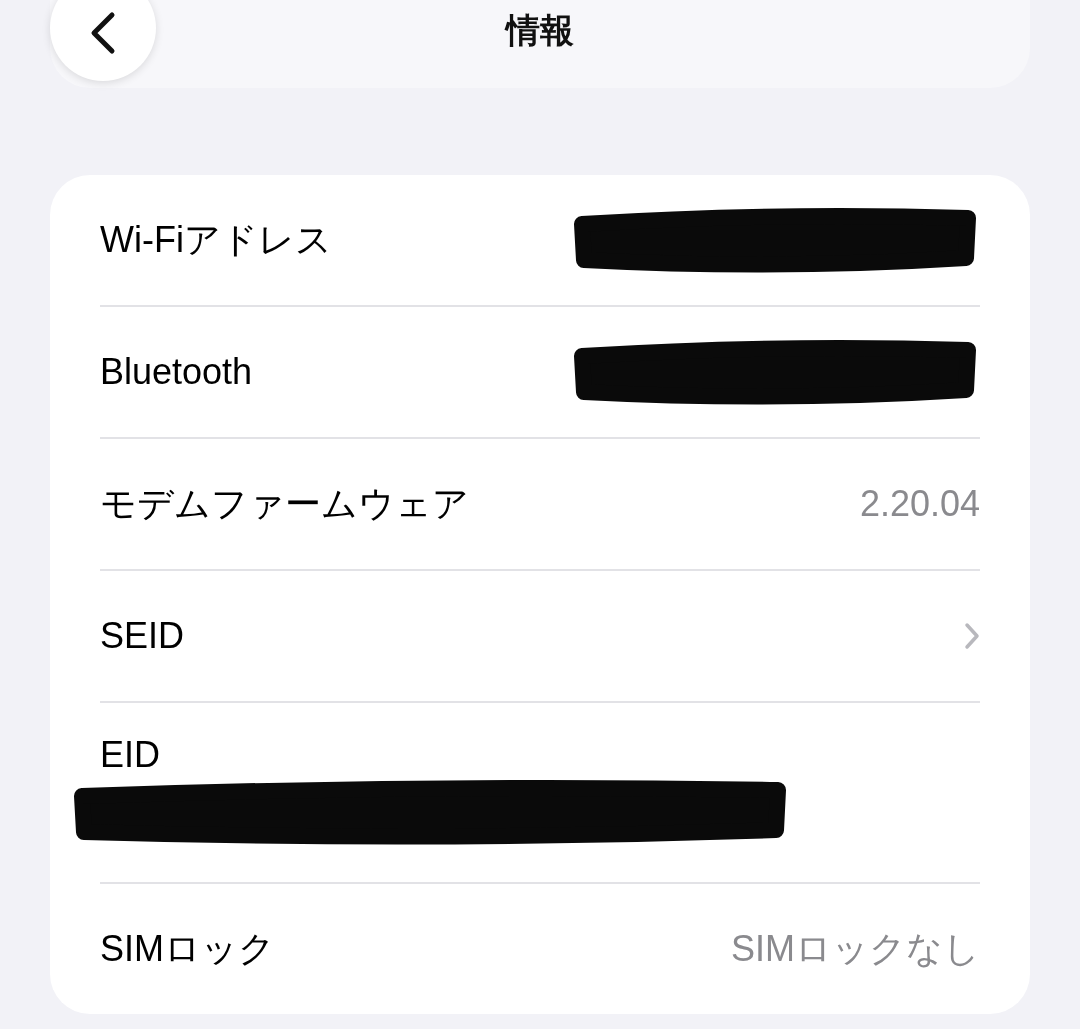 The image size is (1080, 1029). Describe the element at coordinates (130, 754) in the screenshot. I see `row-label: EID` at that location.